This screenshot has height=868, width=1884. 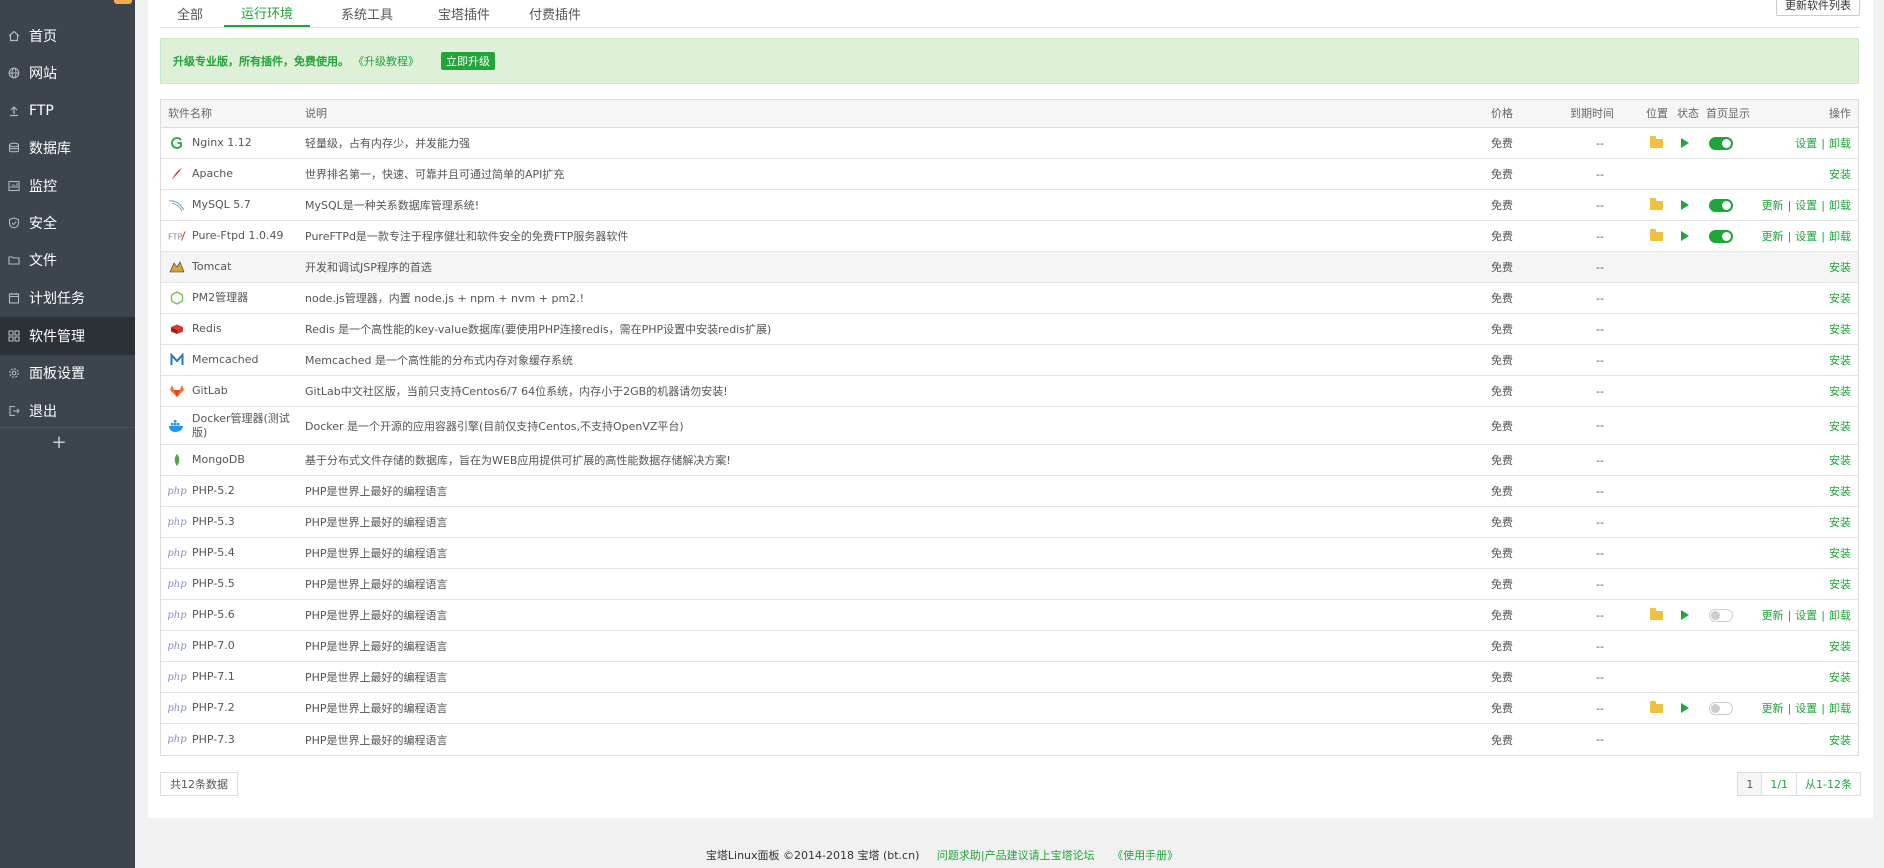 What do you see at coordinates (367, 13) in the screenshot?
I see `tab-system-tools: 系统工具` at bounding box center [367, 13].